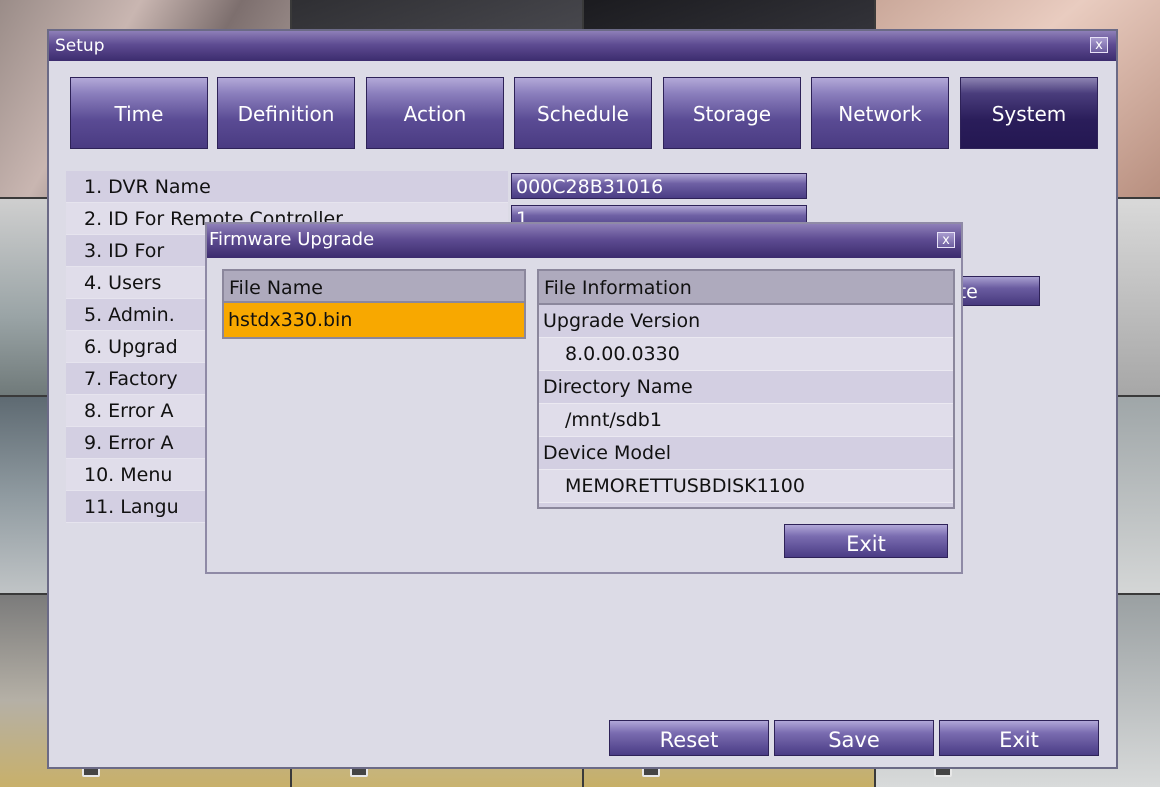 The width and height of the screenshot is (1160, 787). What do you see at coordinates (746, 288) in the screenshot?
I see `file-information-header: File Information` at bounding box center [746, 288].